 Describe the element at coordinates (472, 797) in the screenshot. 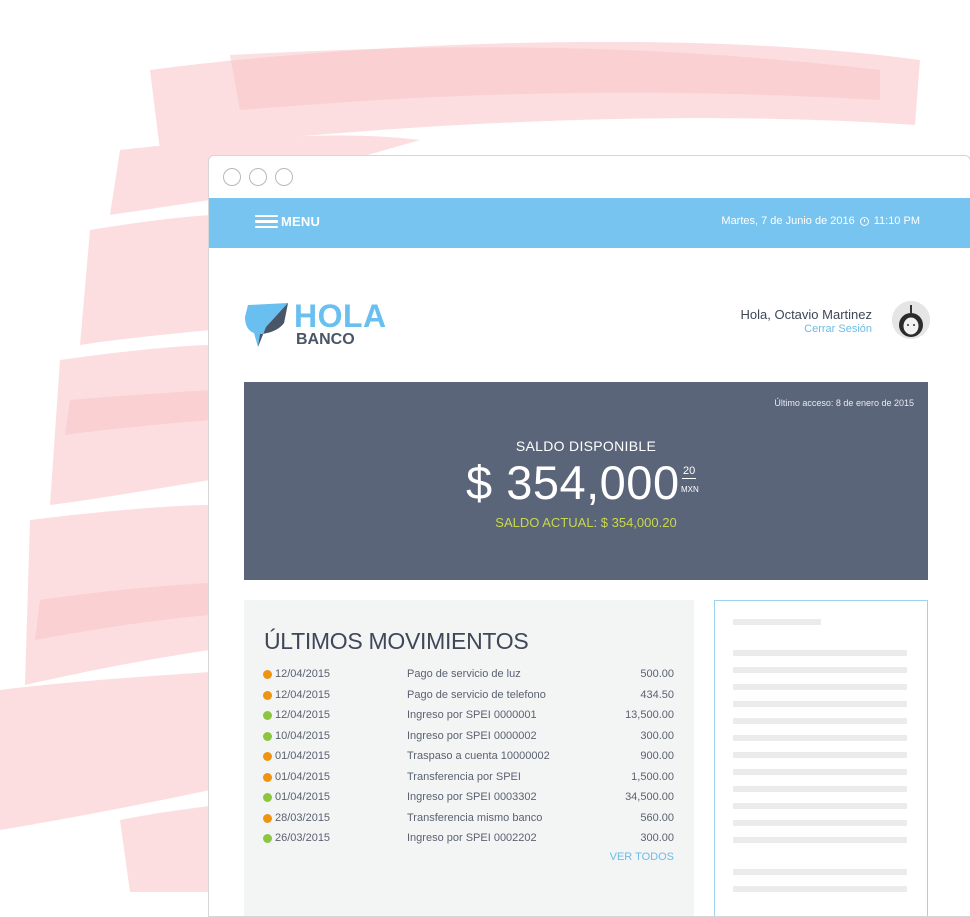

I see `movement-description: Ingreso por SPEI 0003302` at that location.